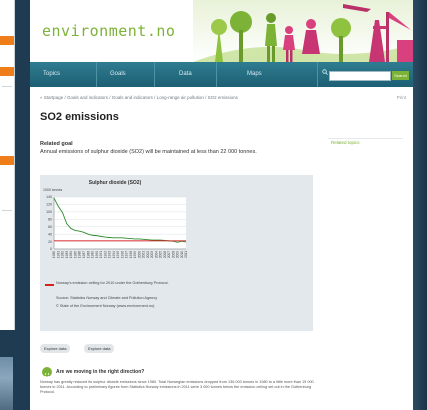  What do you see at coordinates (49, 205) in the screenshot?
I see `chart-y-tick-label: 120` at bounding box center [49, 205].